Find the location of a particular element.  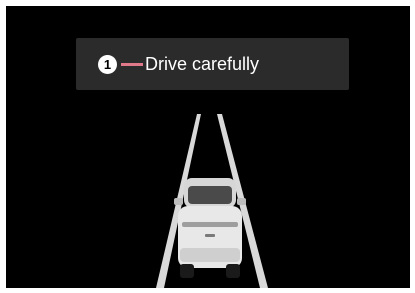

car-rear-icon is located at coordinates (210, 228).